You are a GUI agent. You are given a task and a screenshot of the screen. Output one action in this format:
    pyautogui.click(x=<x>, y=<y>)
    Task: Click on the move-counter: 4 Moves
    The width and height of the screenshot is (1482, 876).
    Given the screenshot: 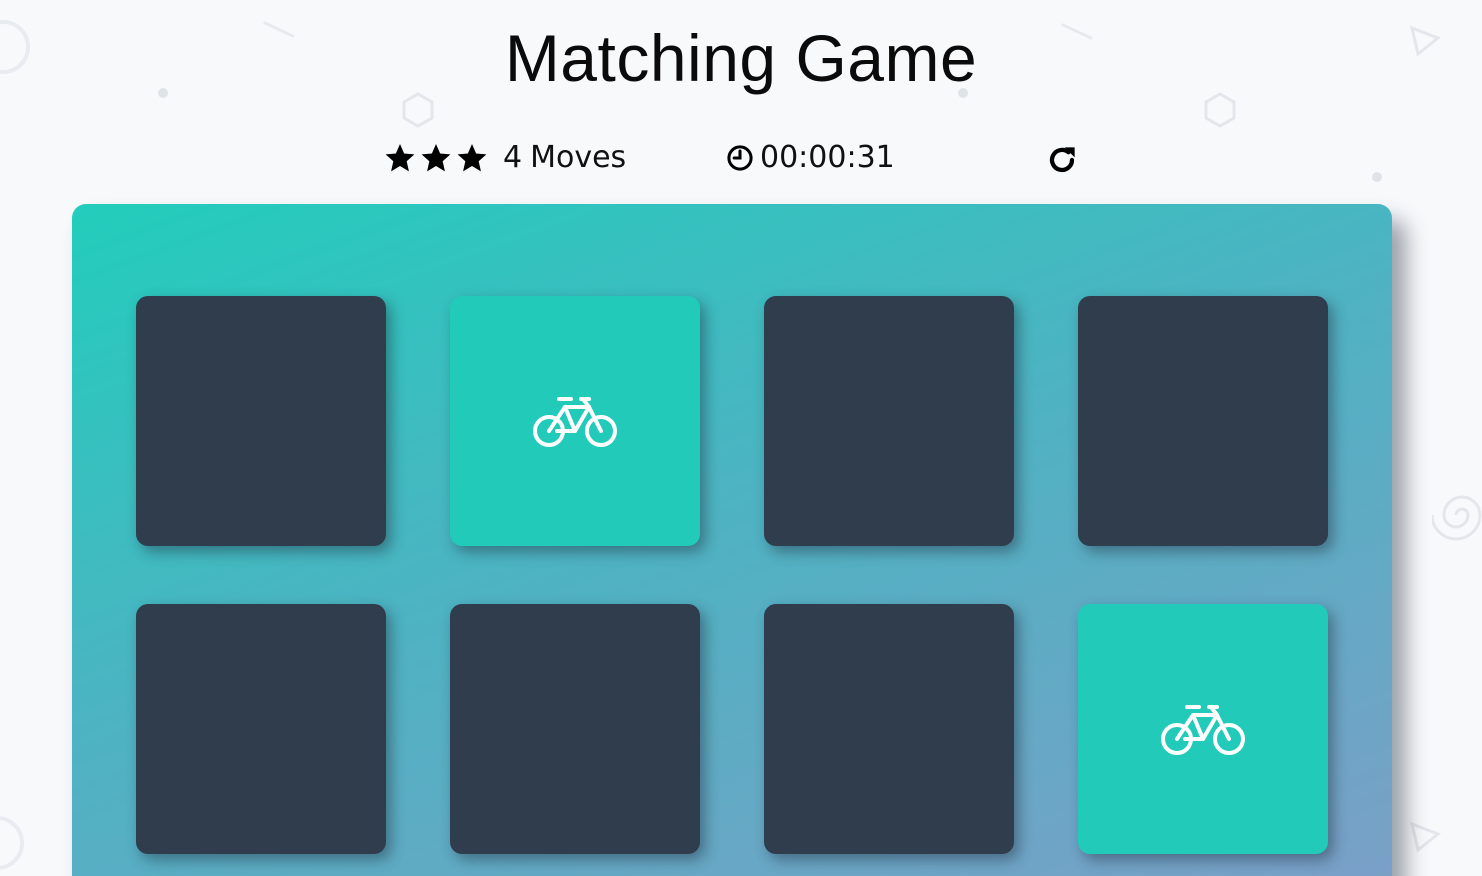 What is the action you would take?
    pyautogui.click(x=564, y=157)
    